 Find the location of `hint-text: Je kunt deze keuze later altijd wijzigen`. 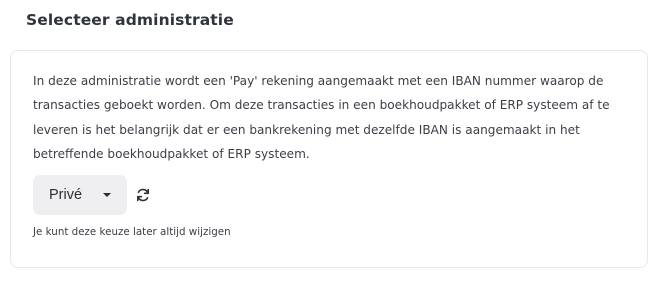

hint-text: Je kunt deze keuze later altijd wijzigen is located at coordinates (132, 232).